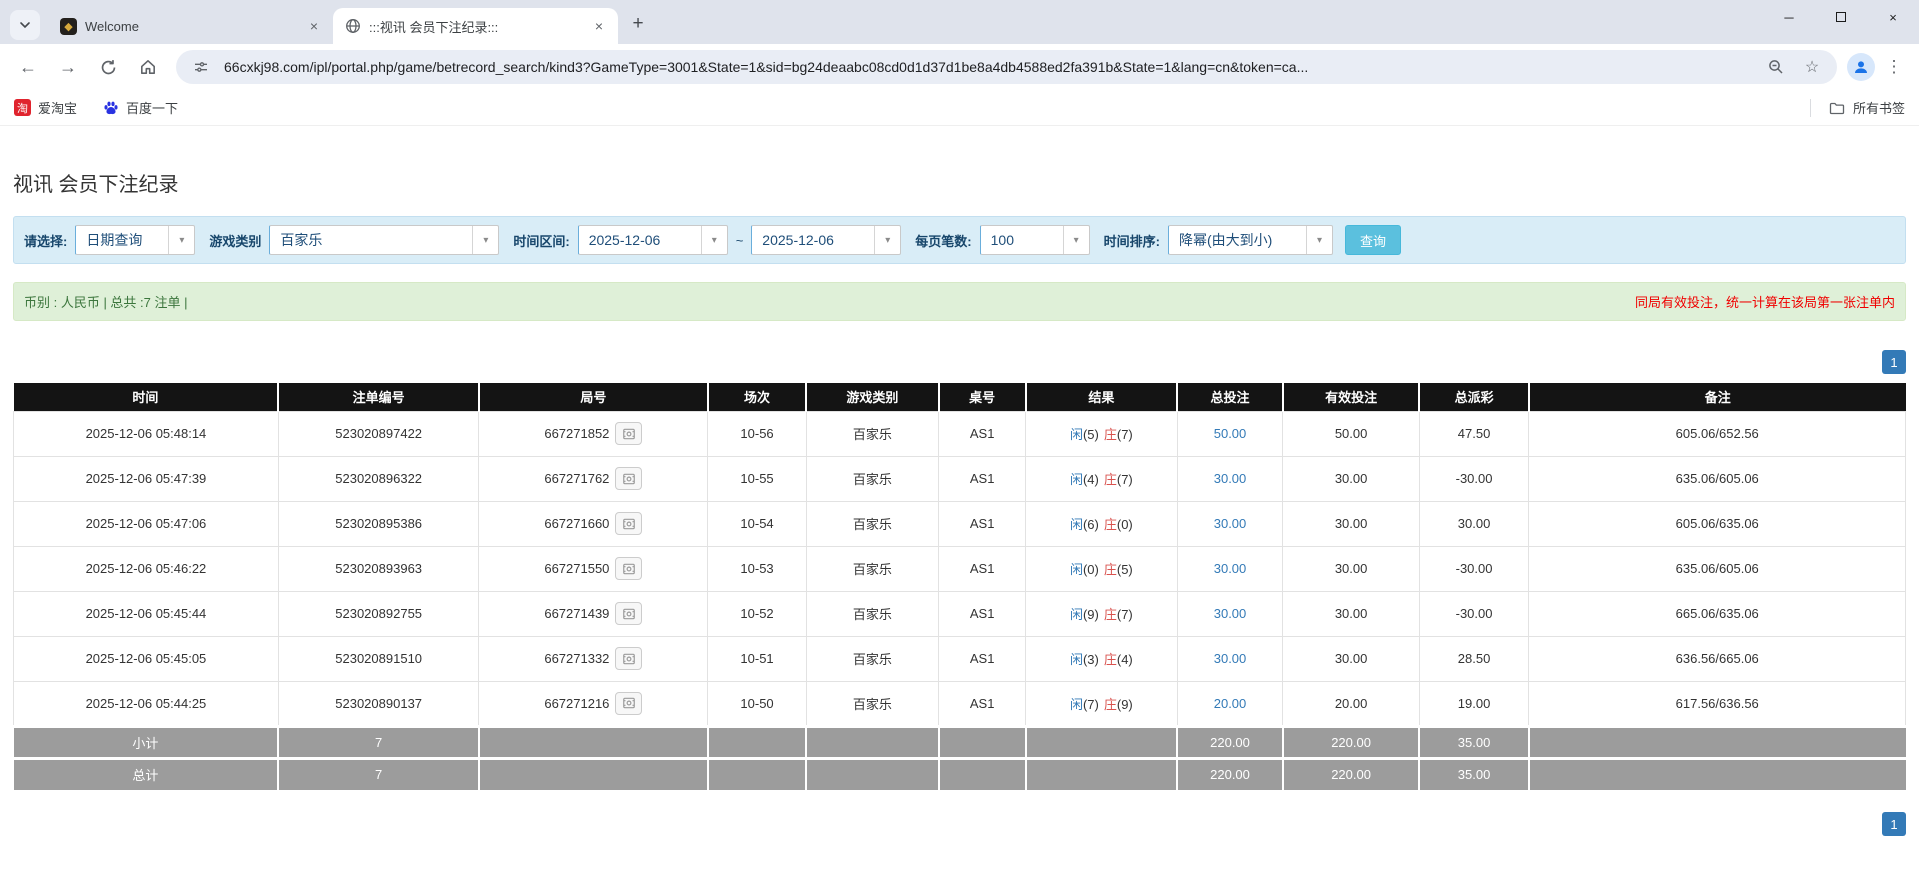 The width and height of the screenshot is (1919, 888). Describe the element at coordinates (1717, 703) in the screenshot. I see `cell-note: 617.56/636.56` at that location.